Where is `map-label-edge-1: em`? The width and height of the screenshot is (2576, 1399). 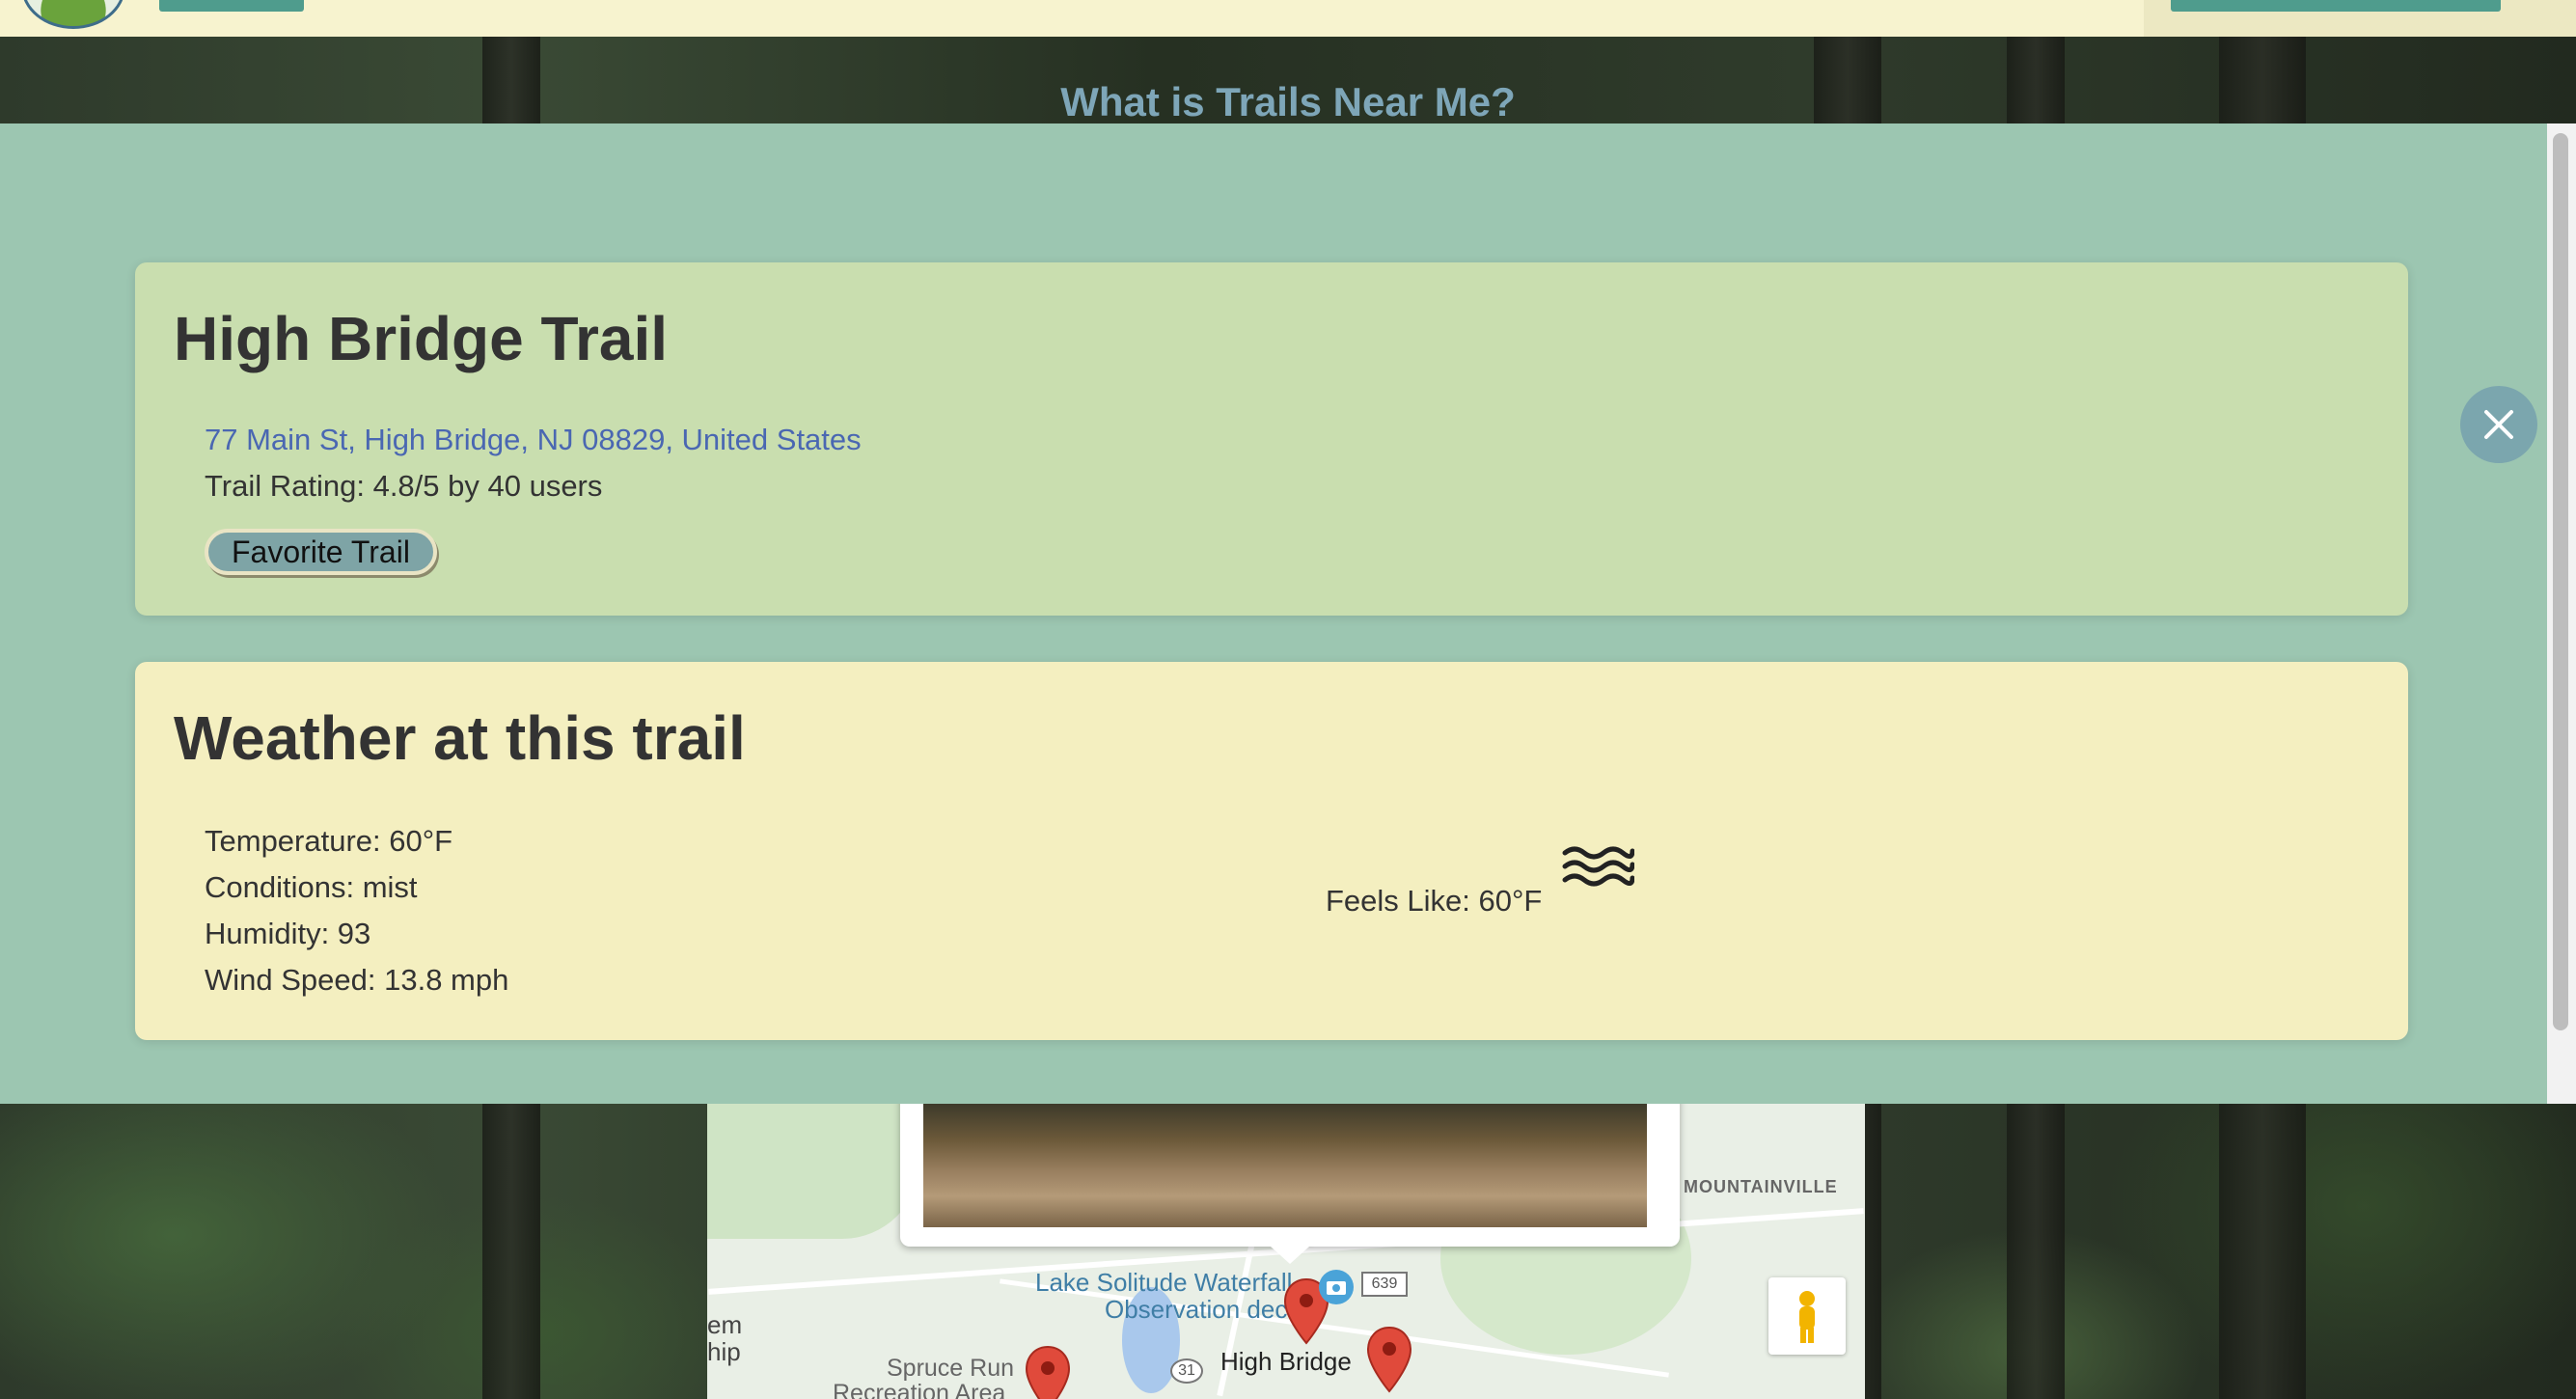 map-label-edge-1: em is located at coordinates (725, 1324).